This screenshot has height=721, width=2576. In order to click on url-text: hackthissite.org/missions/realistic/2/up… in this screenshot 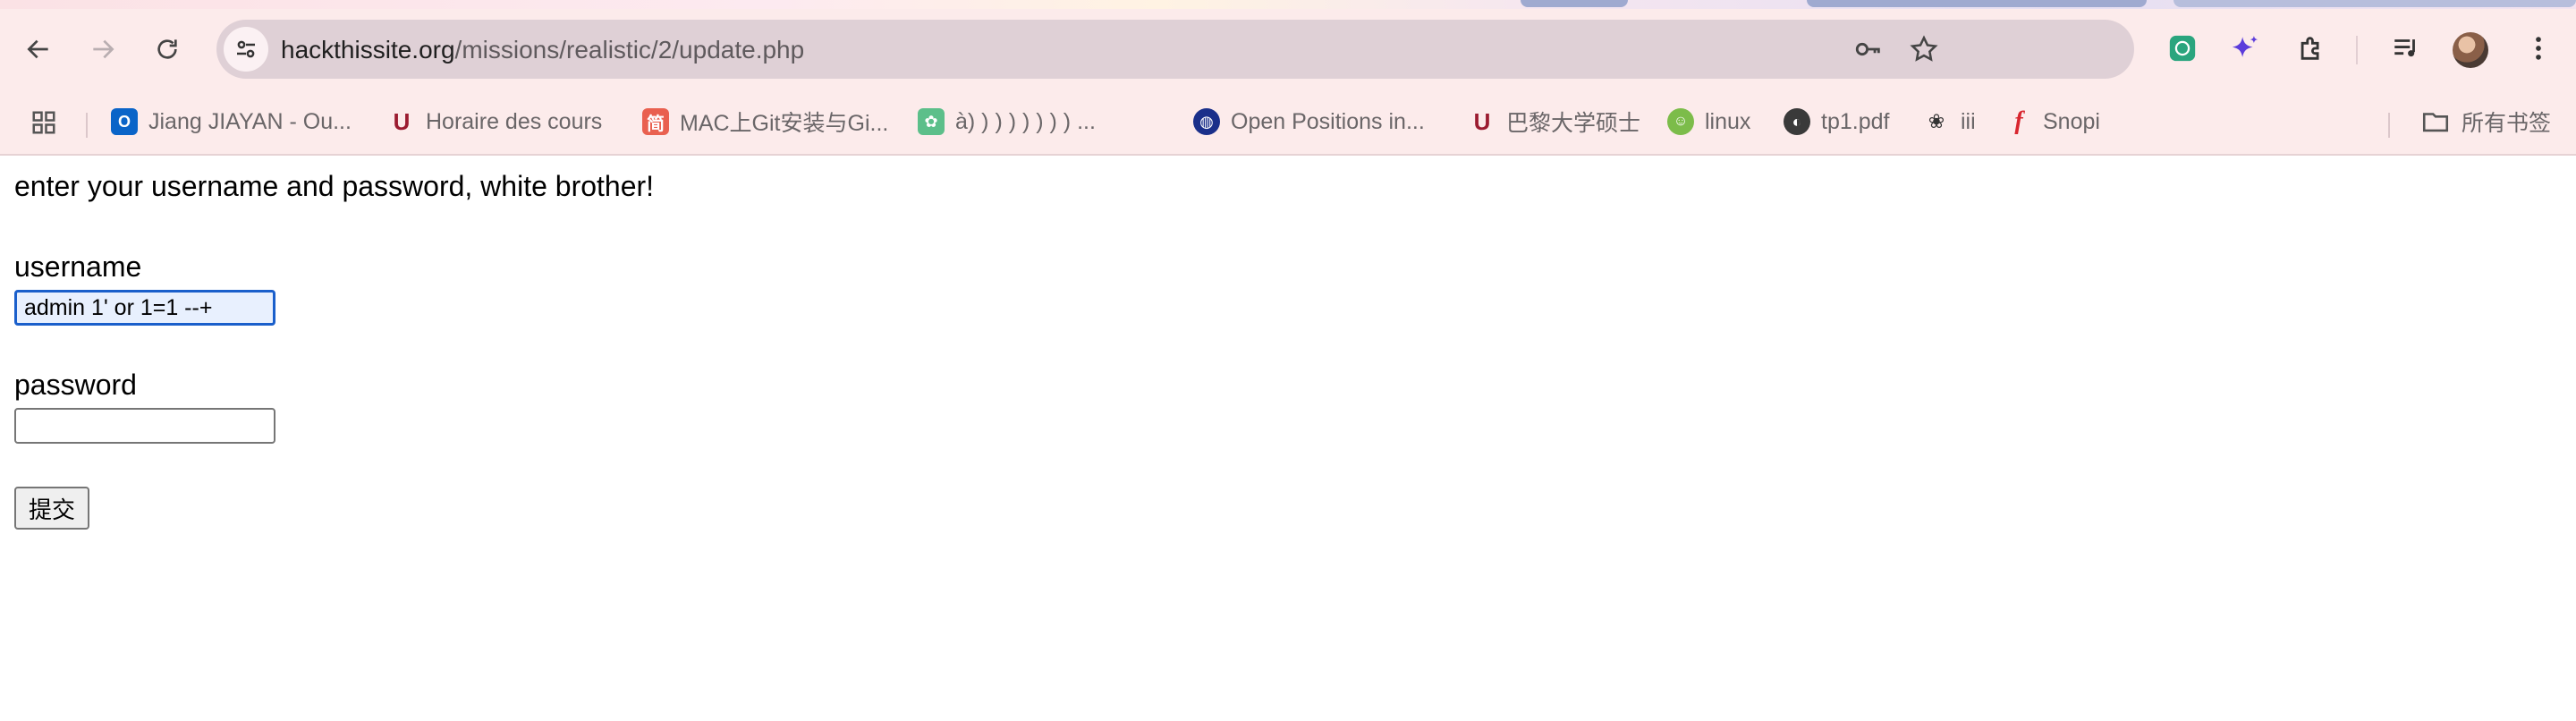, I will do `click(542, 50)`.